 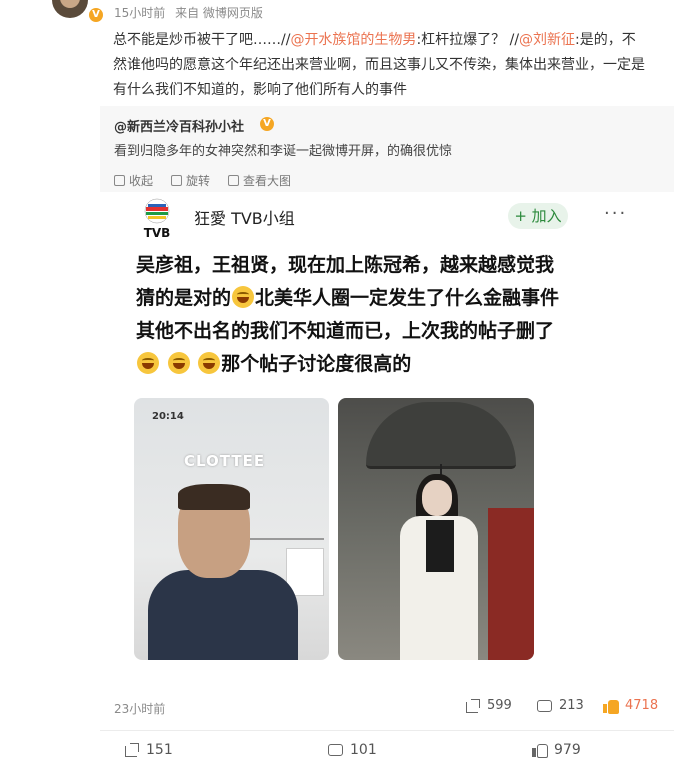 I want to click on post-source: 来自 微博网页版, so click(x=219, y=13).